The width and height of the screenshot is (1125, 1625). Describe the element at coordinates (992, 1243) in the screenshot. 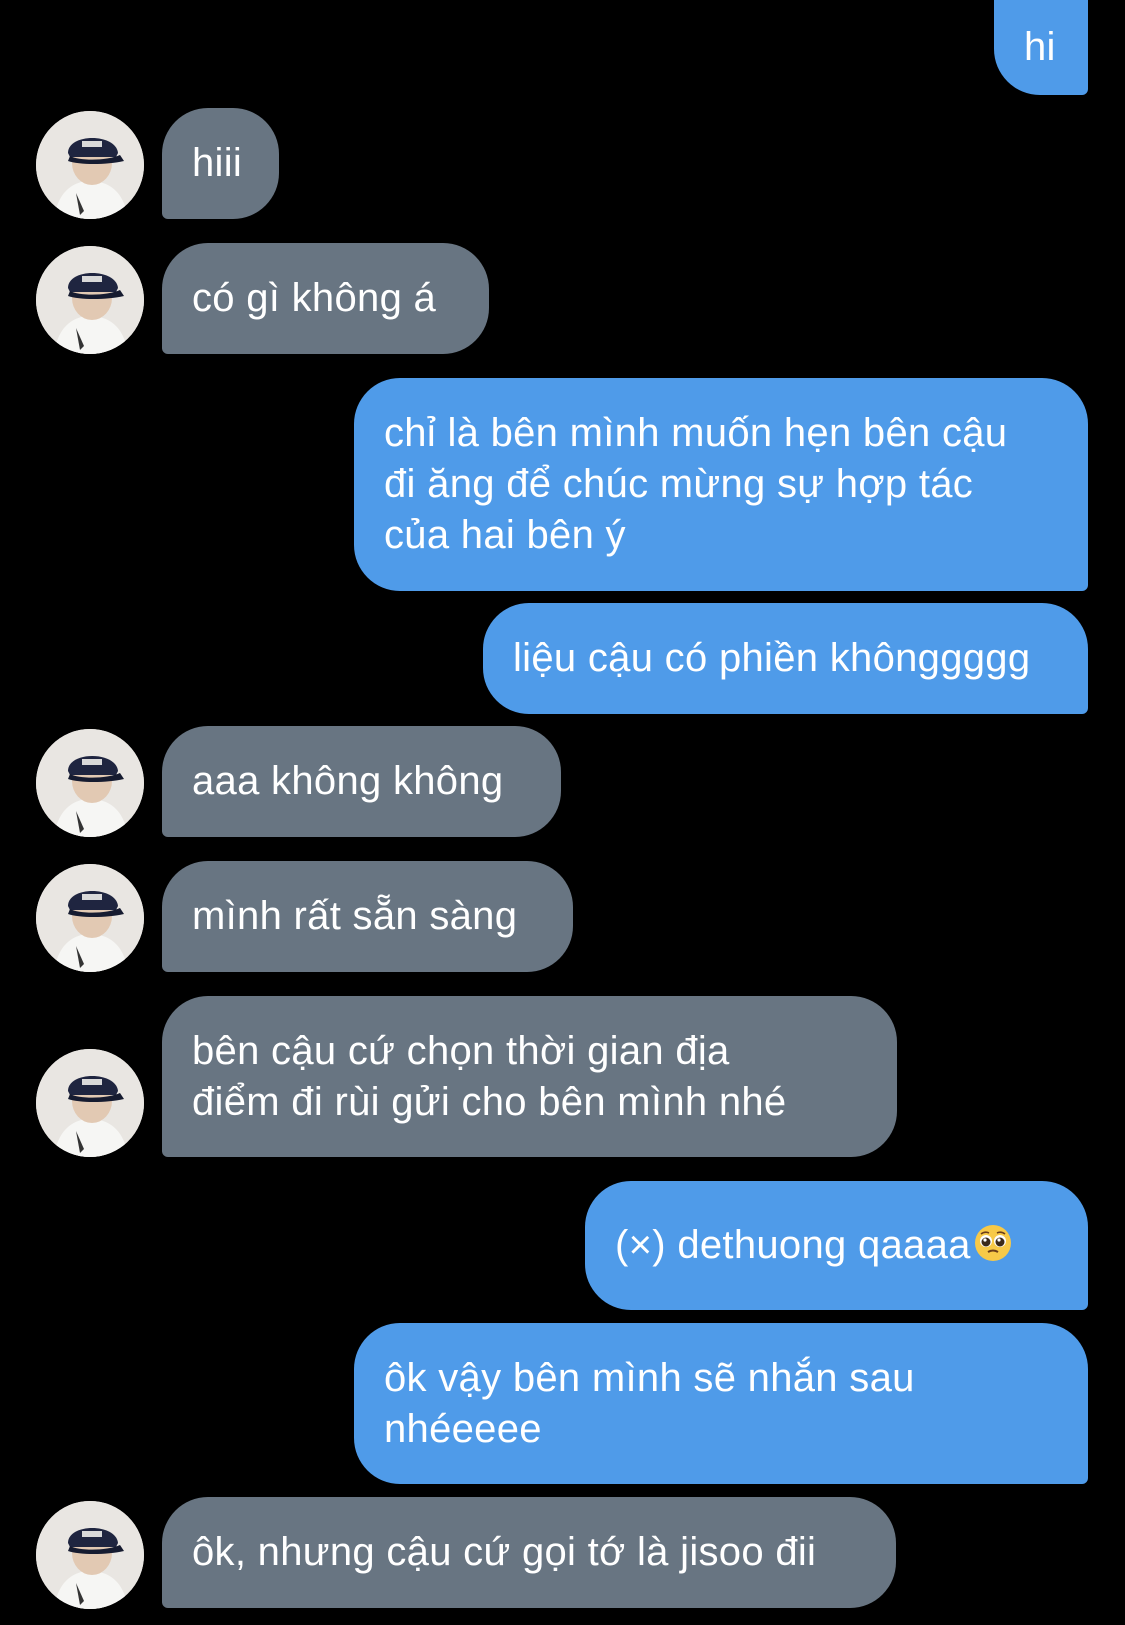

I see `pleading-face-emoji` at that location.